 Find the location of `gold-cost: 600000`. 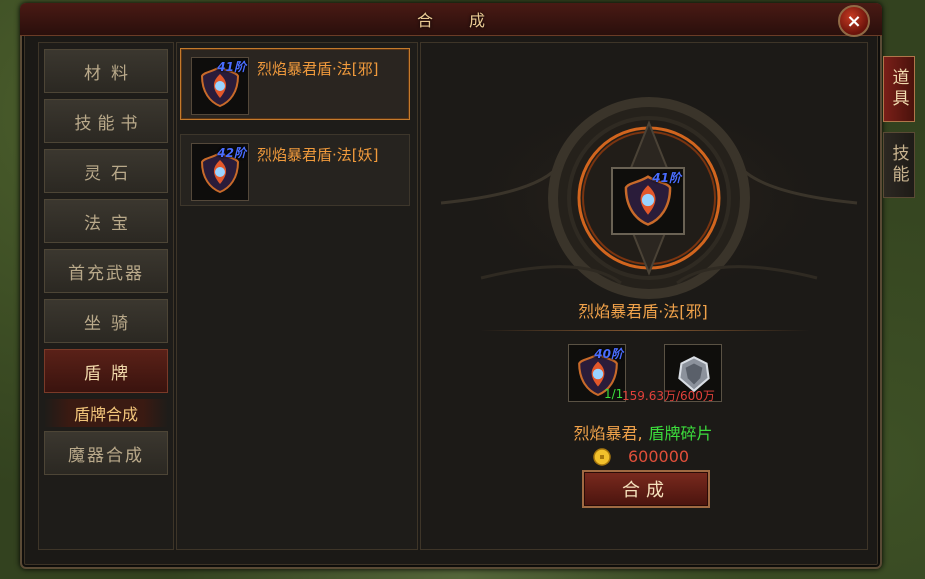

gold-cost: 600000 is located at coordinates (659, 456).